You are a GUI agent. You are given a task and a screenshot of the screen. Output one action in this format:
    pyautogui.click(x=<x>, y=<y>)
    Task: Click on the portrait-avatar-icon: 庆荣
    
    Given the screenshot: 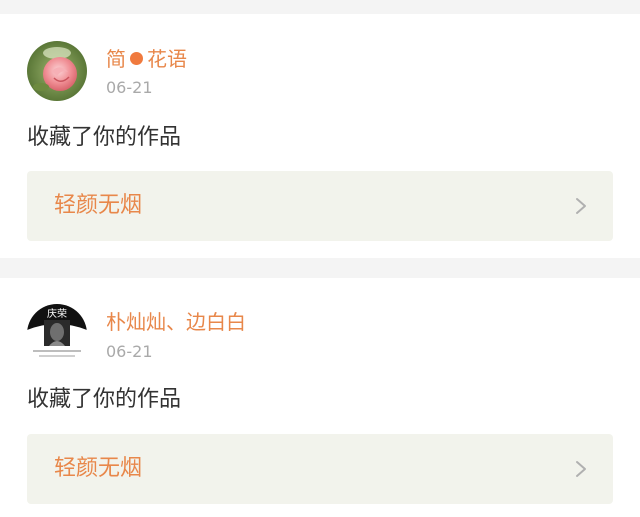 What is the action you would take?
    pyautogui.click(x=57, y=334)
    